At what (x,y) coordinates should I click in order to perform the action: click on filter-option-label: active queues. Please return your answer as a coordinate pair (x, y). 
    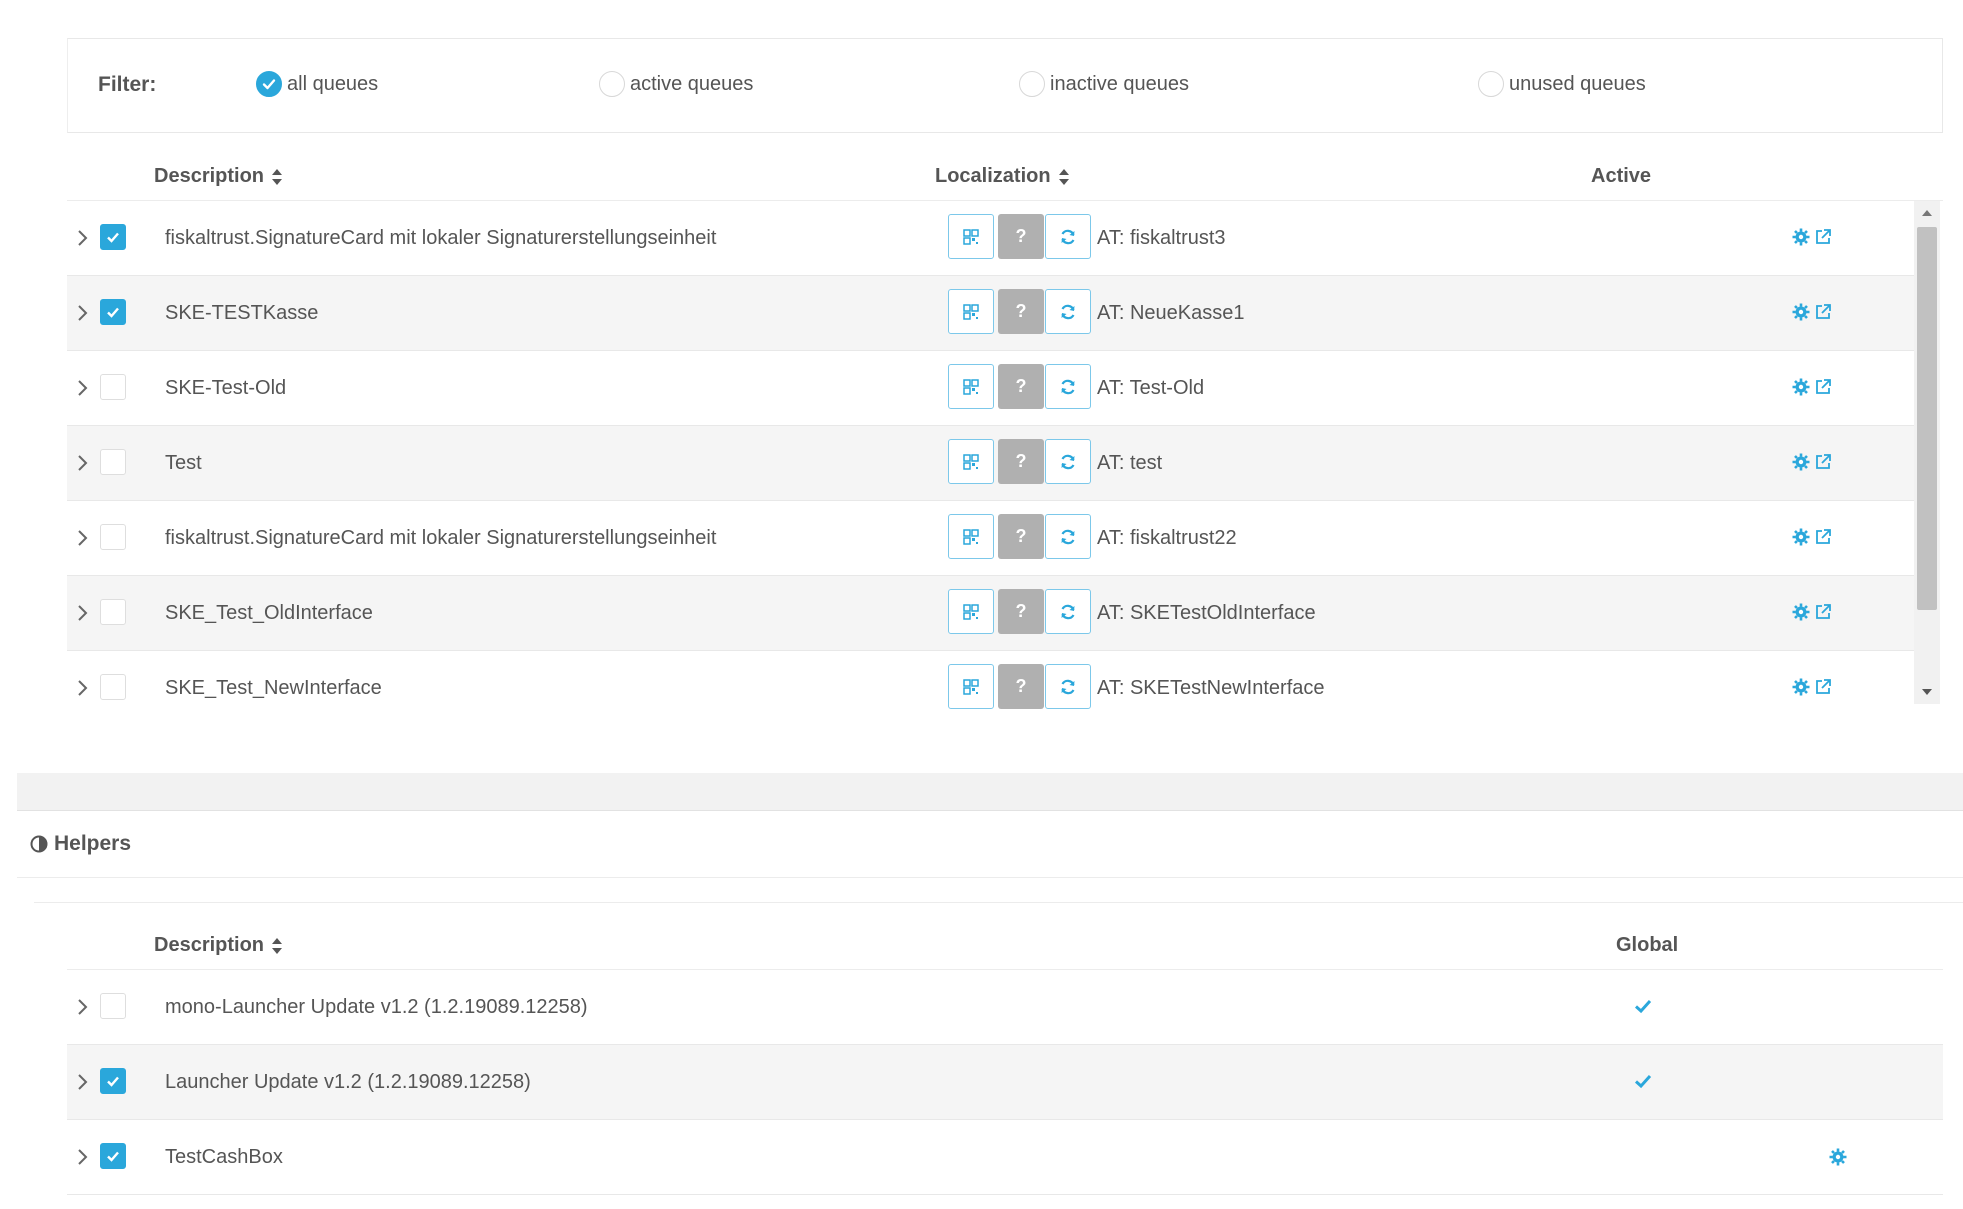
    Looking at the image, I should click on (692, 83).